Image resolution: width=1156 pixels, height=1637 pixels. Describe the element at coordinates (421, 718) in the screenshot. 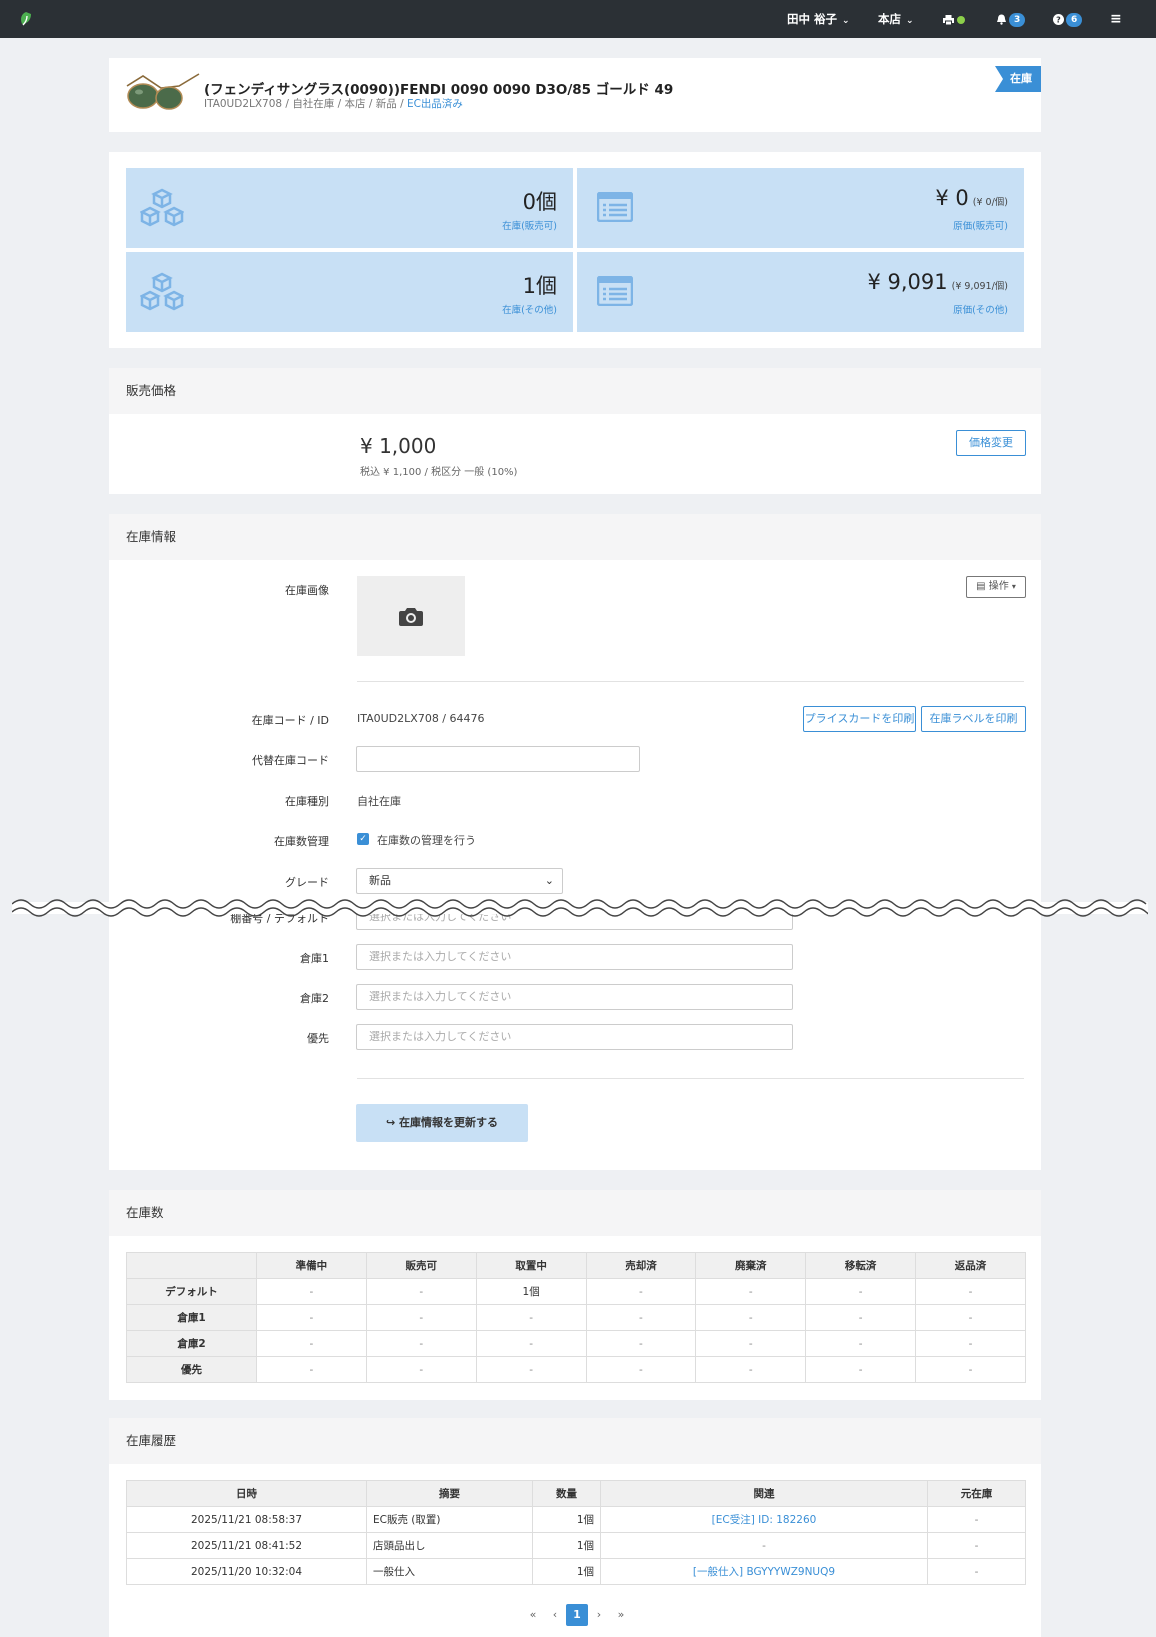

I see `code-value: ITA0UD2LX708 / 64476` at that location.